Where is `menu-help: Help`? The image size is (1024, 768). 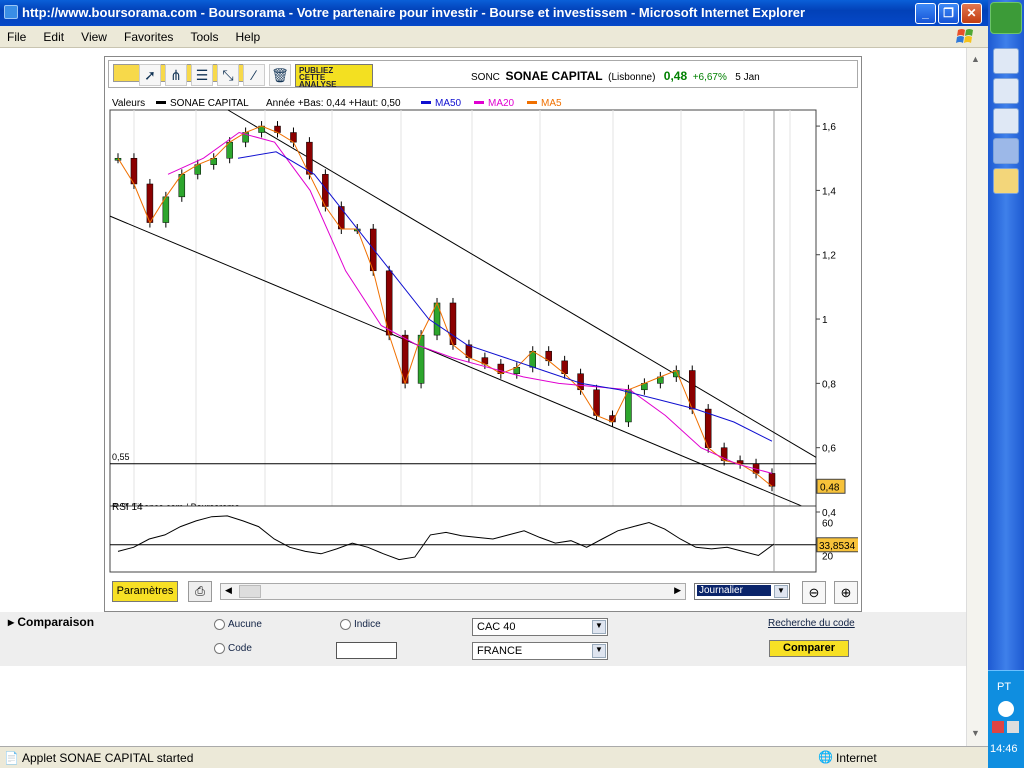
menu-help: Help is located at coordinates (248, 37).